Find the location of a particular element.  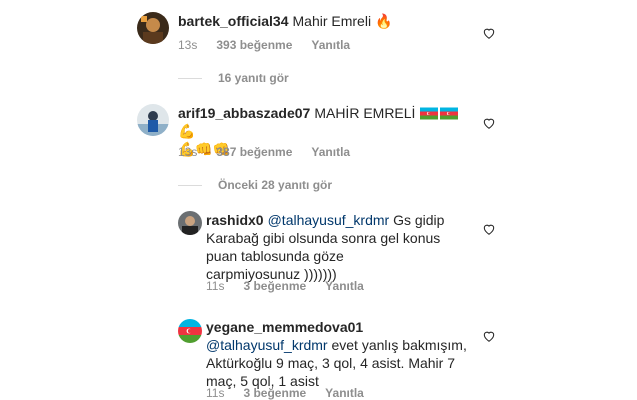

reply-text-line1: Gs gidip is located at coordinates (419, 220).